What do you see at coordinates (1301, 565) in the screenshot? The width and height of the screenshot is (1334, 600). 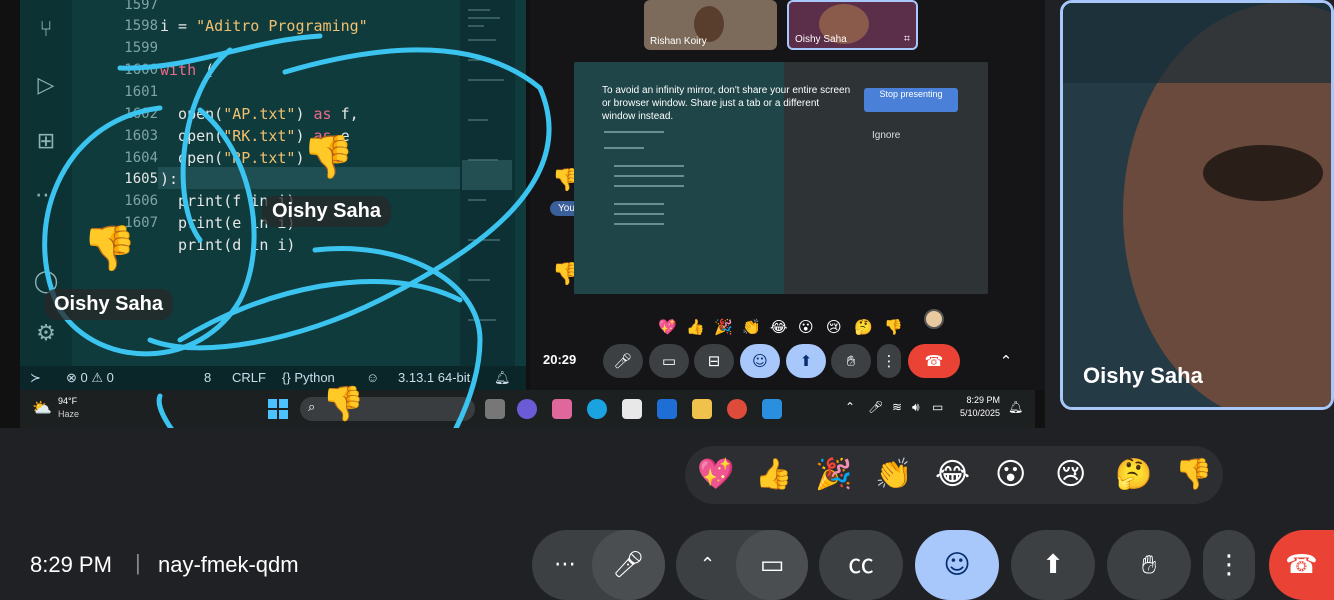 I see `end-call-button: ☎` at bounding box center [1301, 565].